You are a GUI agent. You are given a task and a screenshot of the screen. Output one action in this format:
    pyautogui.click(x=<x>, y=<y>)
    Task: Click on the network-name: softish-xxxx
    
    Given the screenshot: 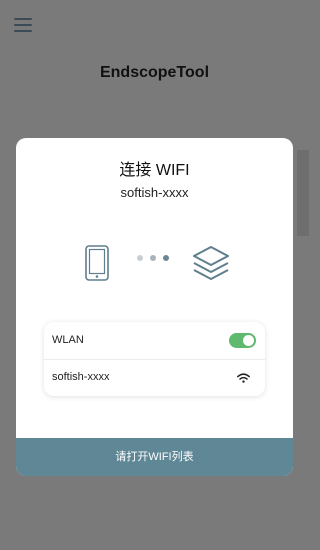 What is the action you would take?
    pyautogui.click(x=81, y=377)
    